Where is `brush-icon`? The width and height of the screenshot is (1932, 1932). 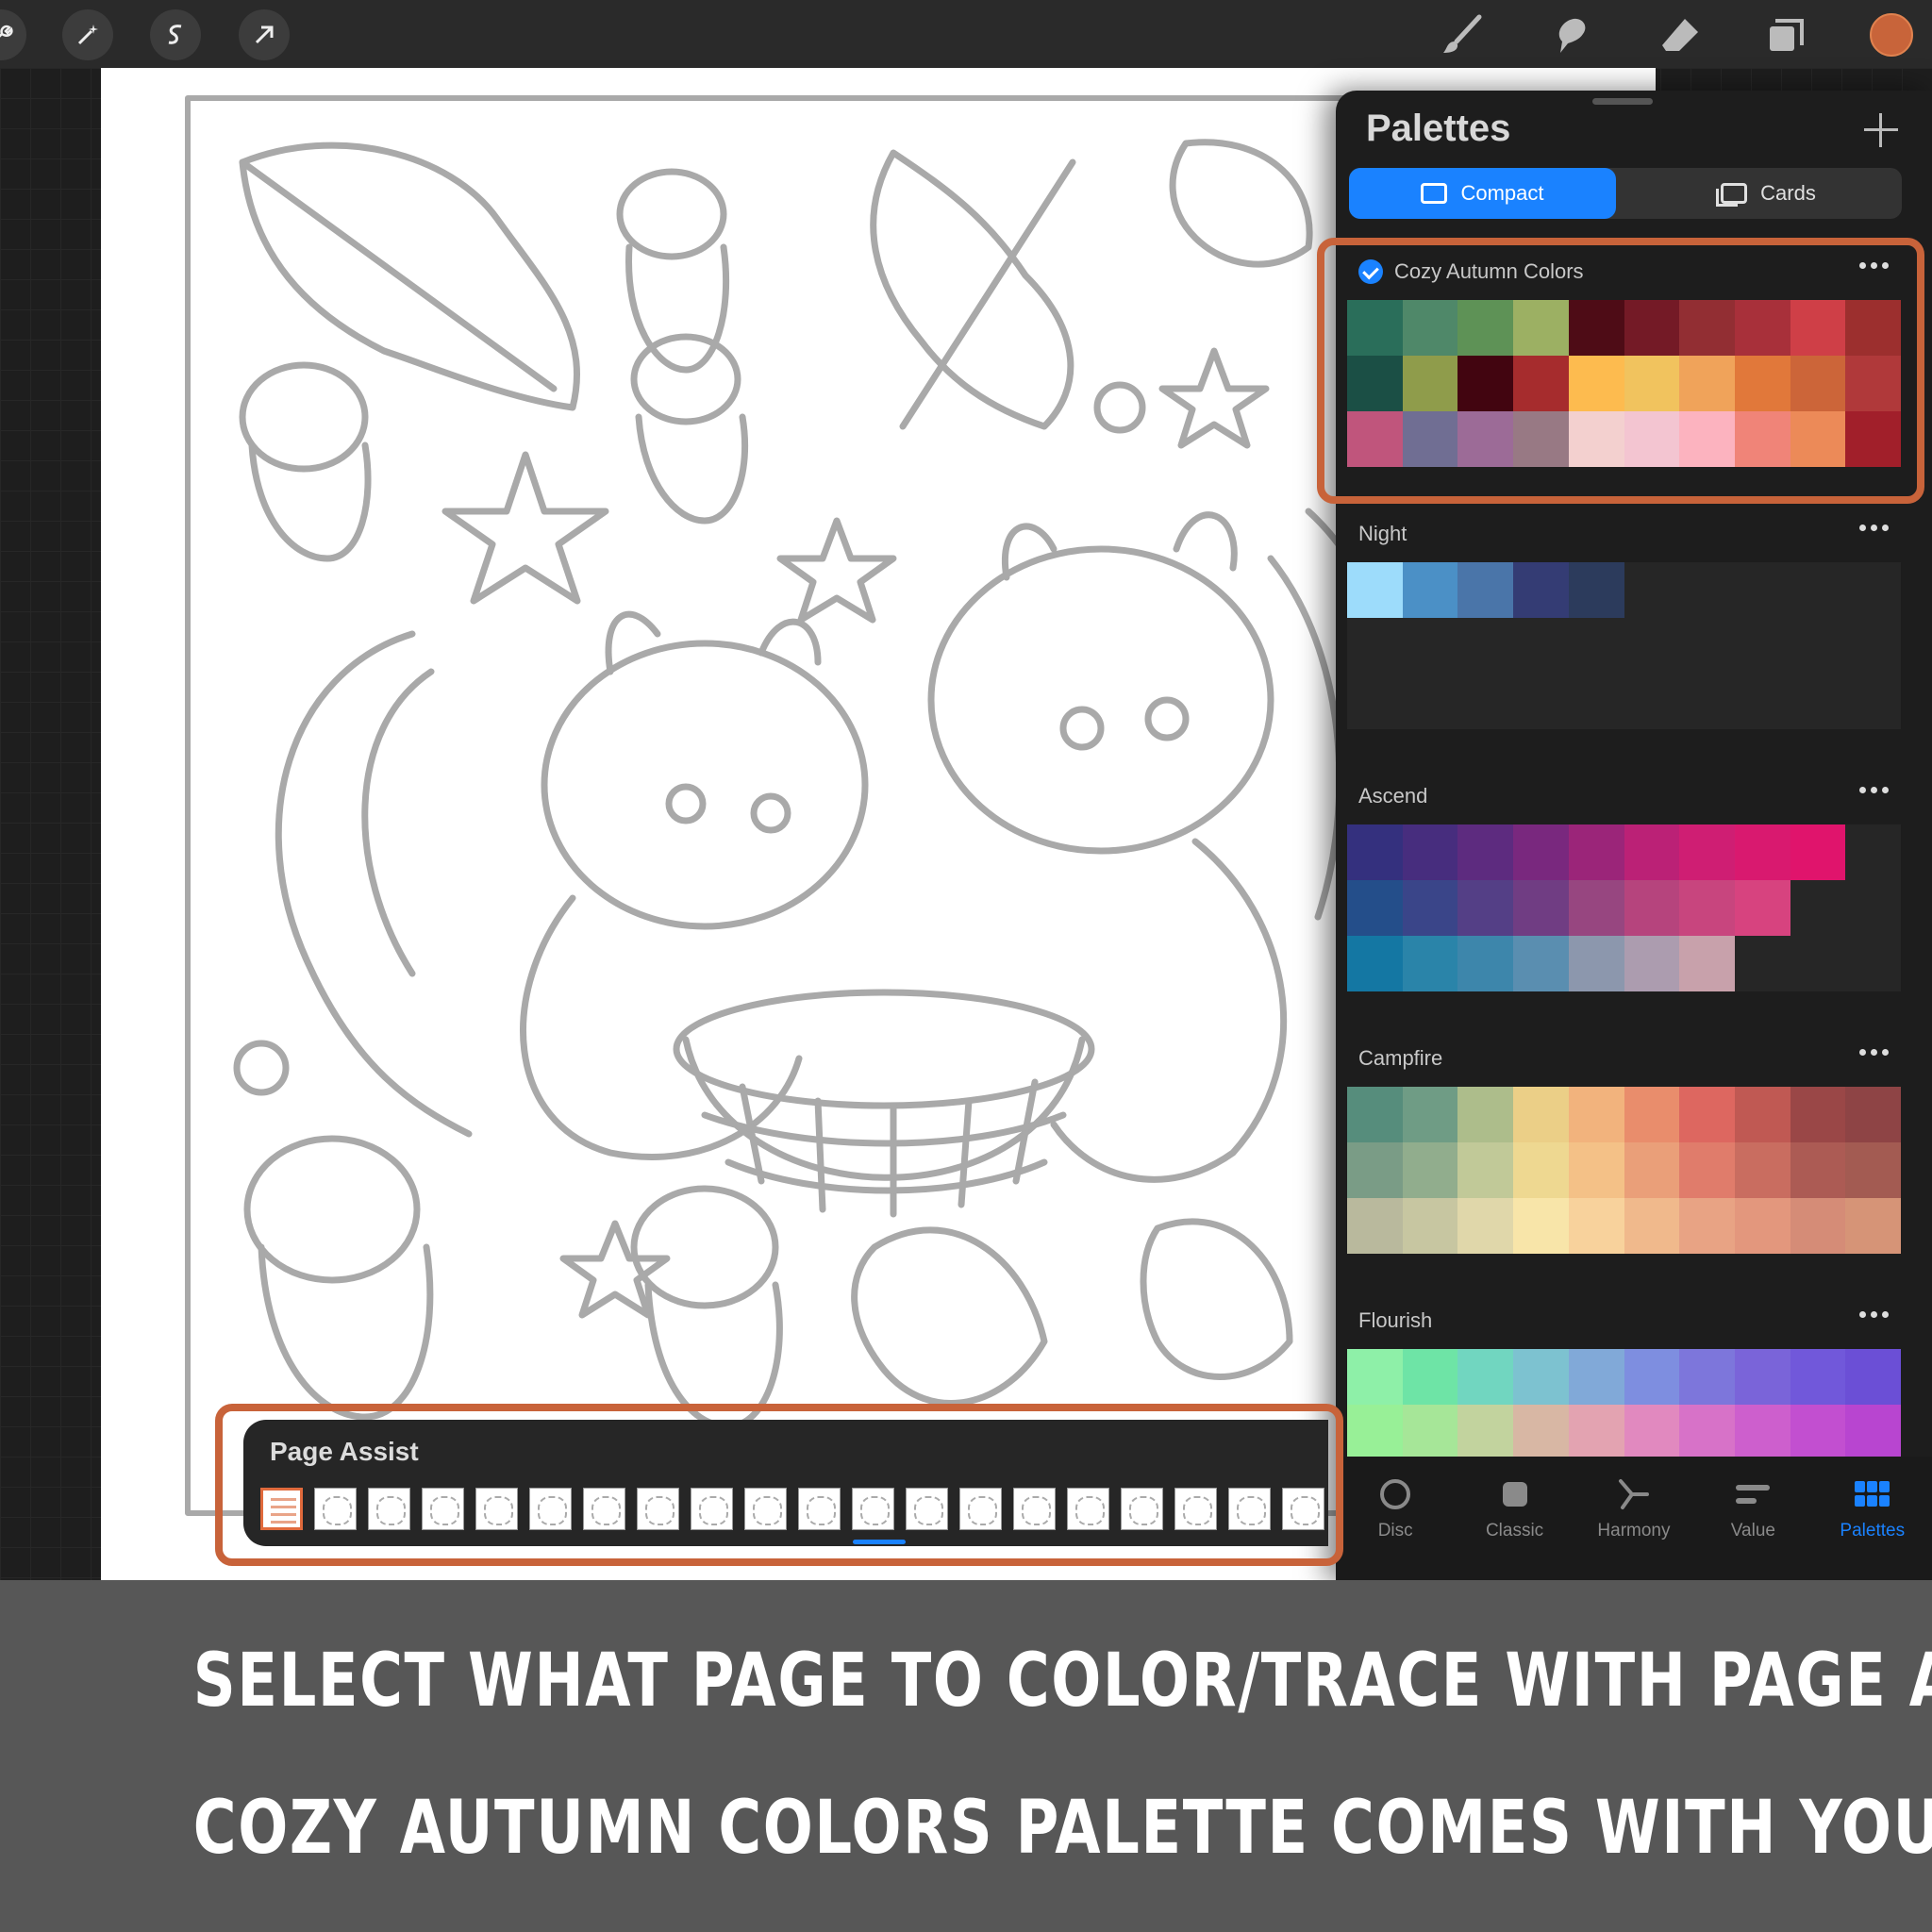 brush-icon is located at coordinates (1461, 35).